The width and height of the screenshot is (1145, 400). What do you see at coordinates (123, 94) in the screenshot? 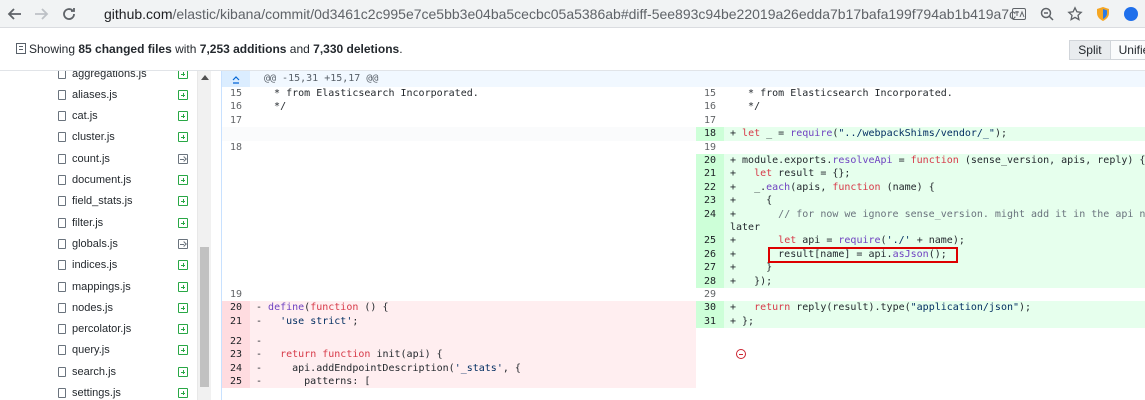
I see `file-tree-item: aliases.js` at bounding box center [123, 94].